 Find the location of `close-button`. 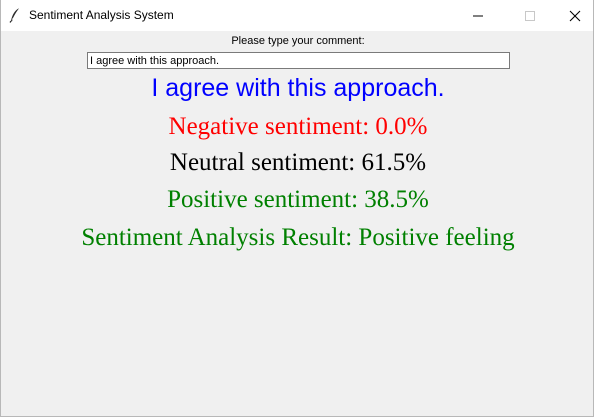

close-button is located at coordinates (573, 15).